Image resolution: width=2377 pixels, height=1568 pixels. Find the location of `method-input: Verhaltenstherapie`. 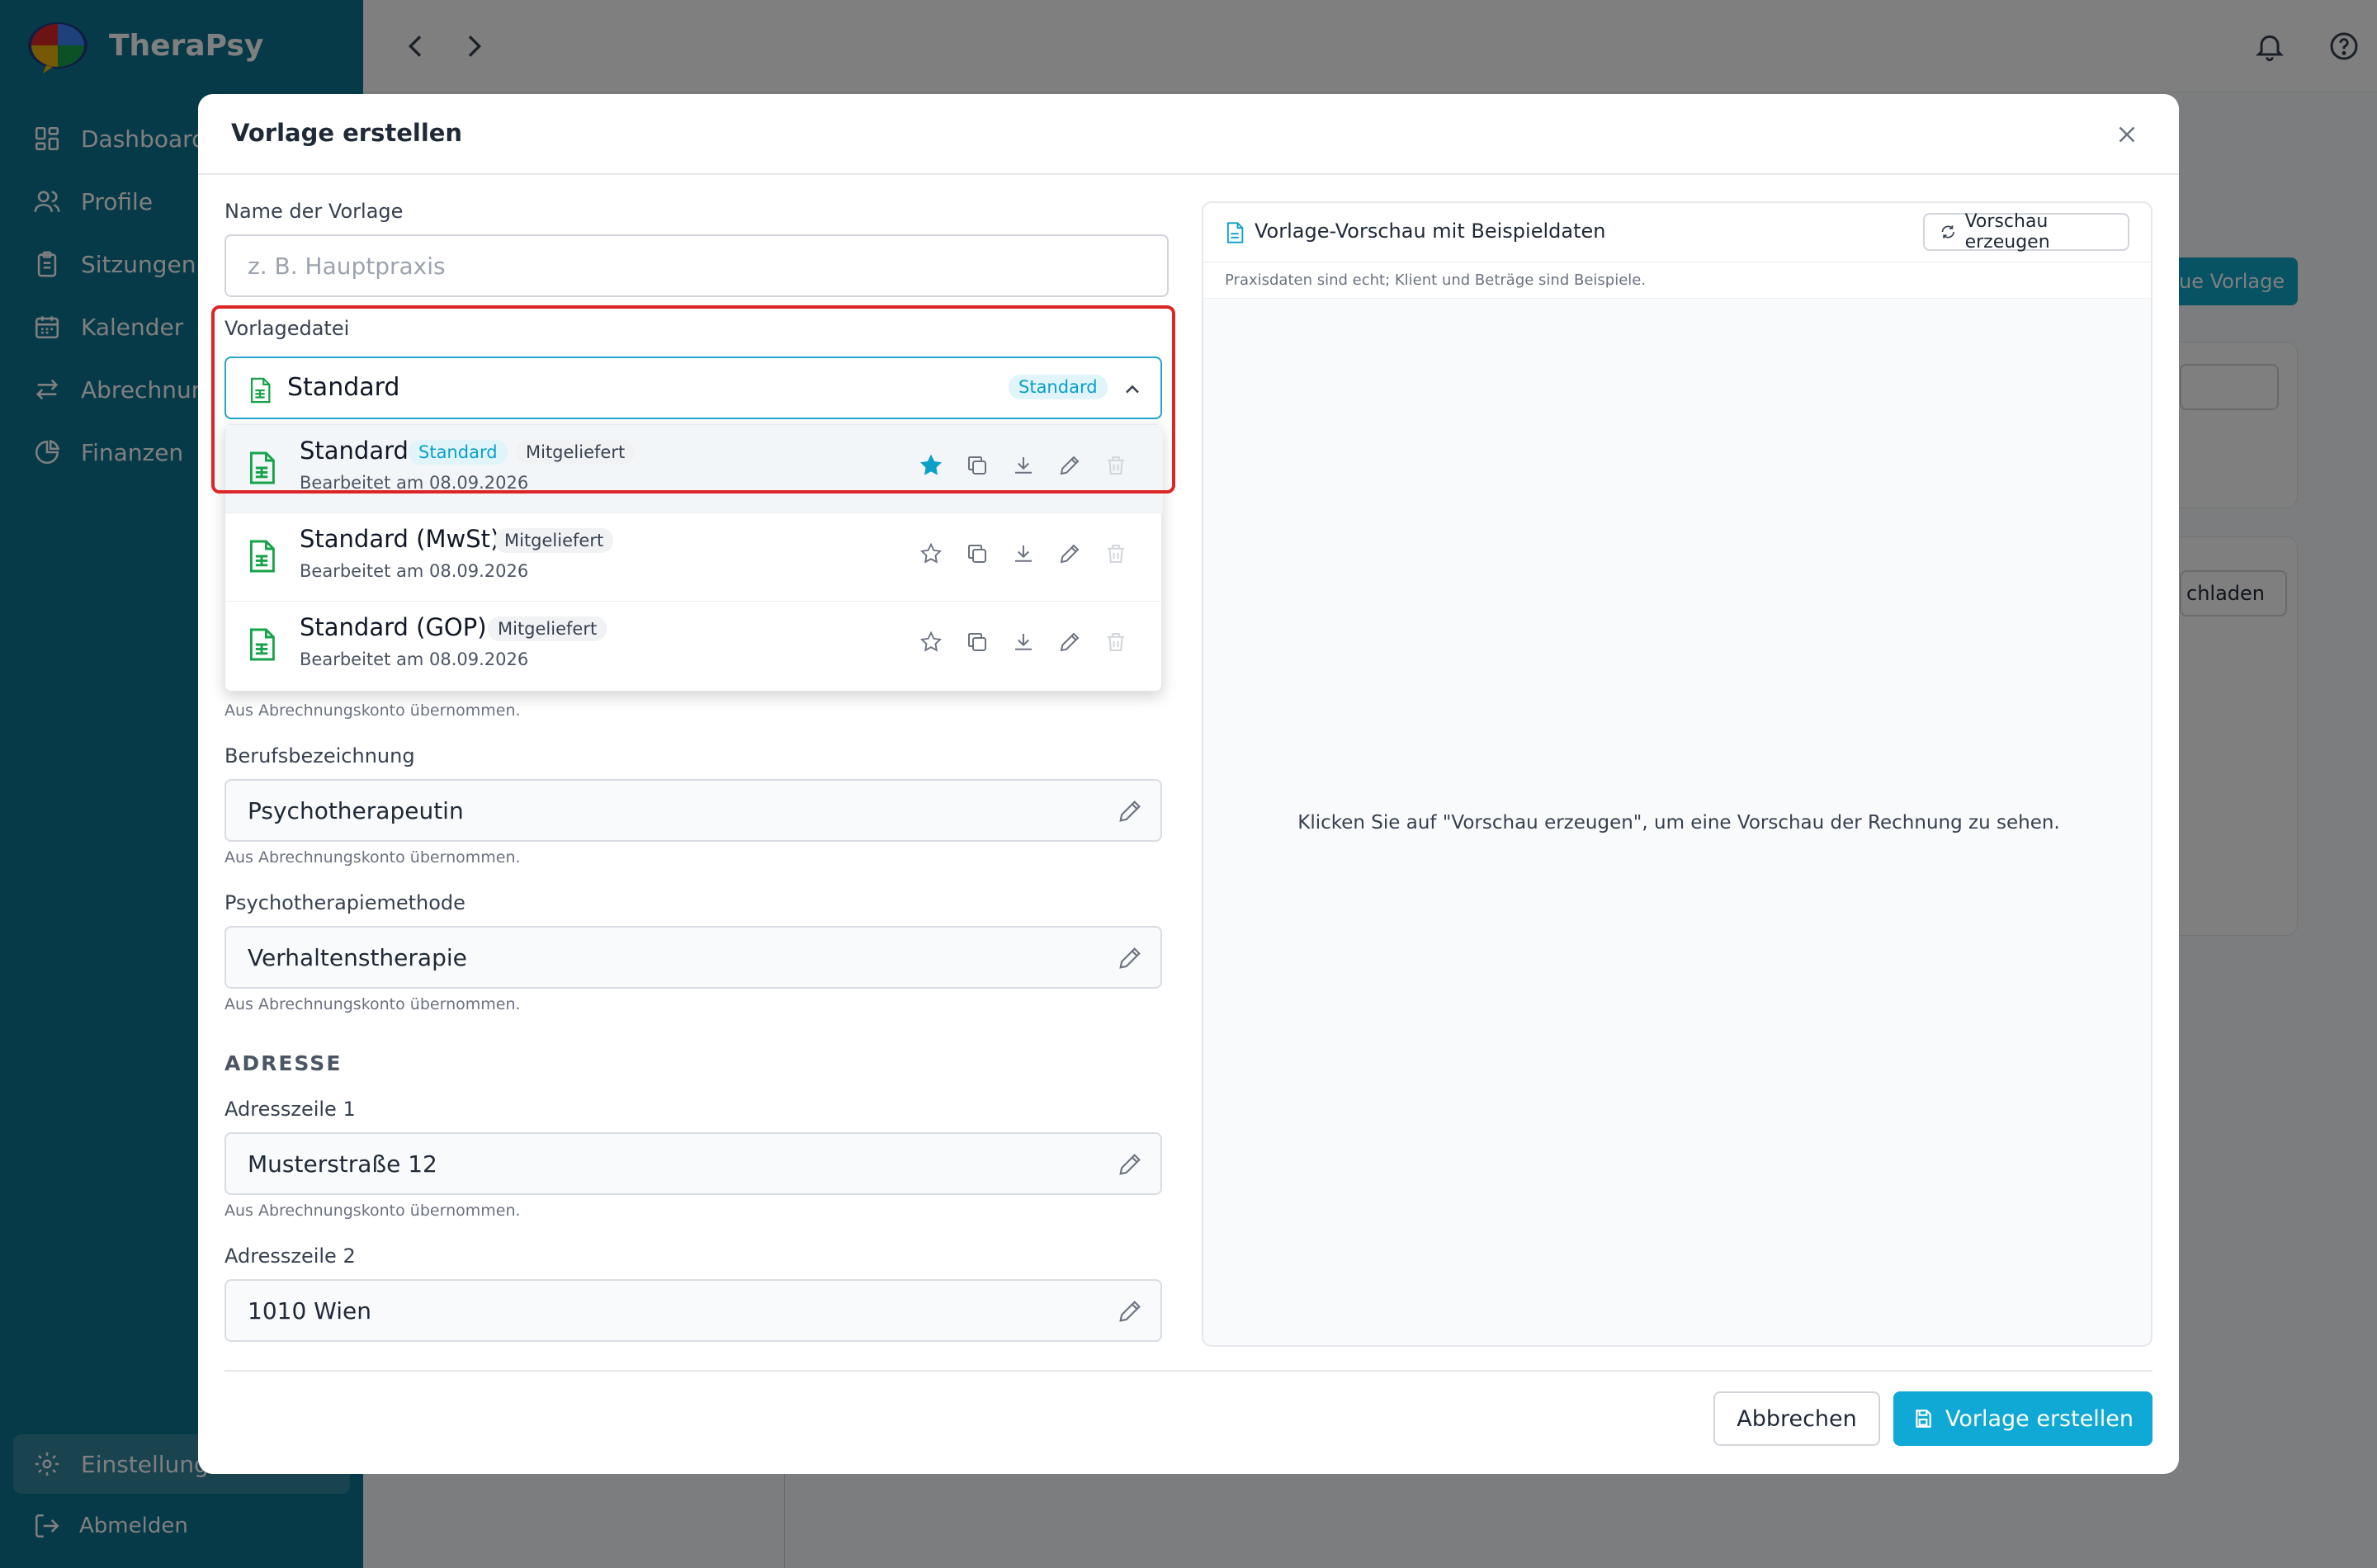

method-input: Verhaltenstherapie is located at coordinates (693, 957).